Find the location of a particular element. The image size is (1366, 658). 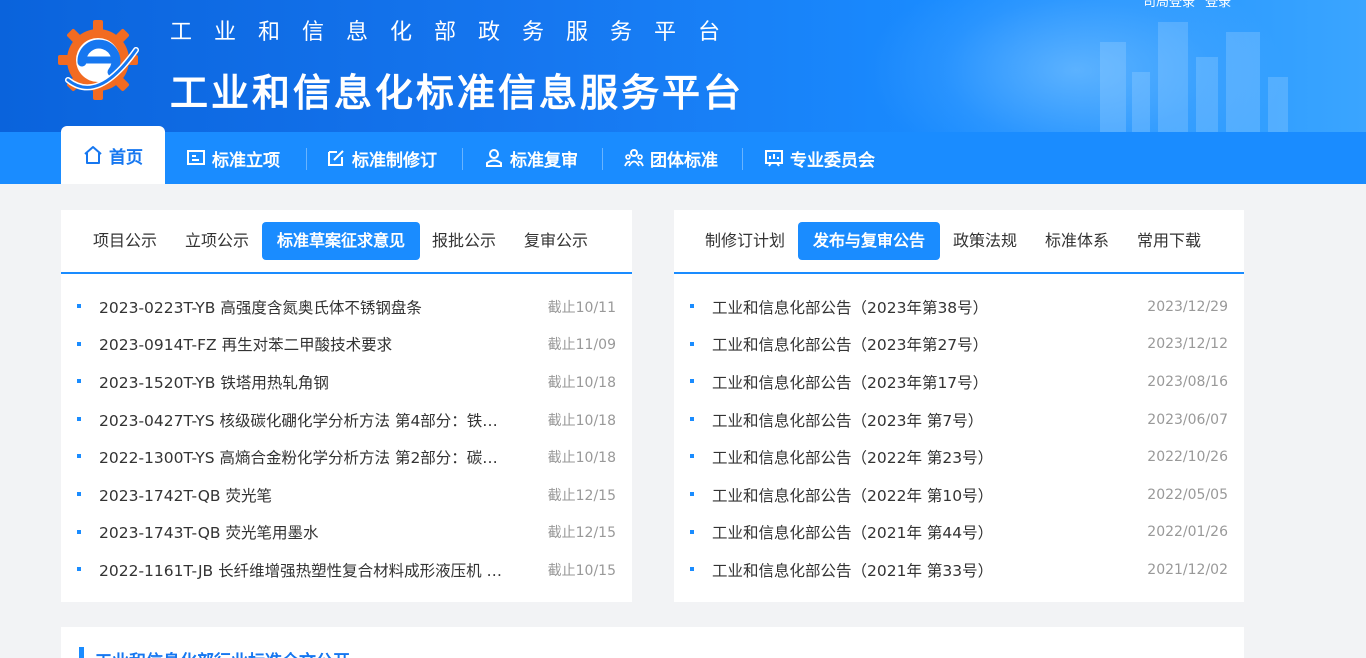

item-title: 工业和信息化部公告（2023年第27号） is located at coordinates (850, 344).